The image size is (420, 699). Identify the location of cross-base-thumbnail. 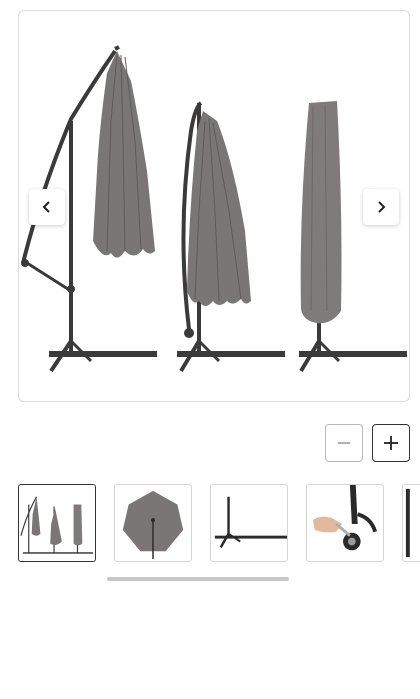
(250, 522).